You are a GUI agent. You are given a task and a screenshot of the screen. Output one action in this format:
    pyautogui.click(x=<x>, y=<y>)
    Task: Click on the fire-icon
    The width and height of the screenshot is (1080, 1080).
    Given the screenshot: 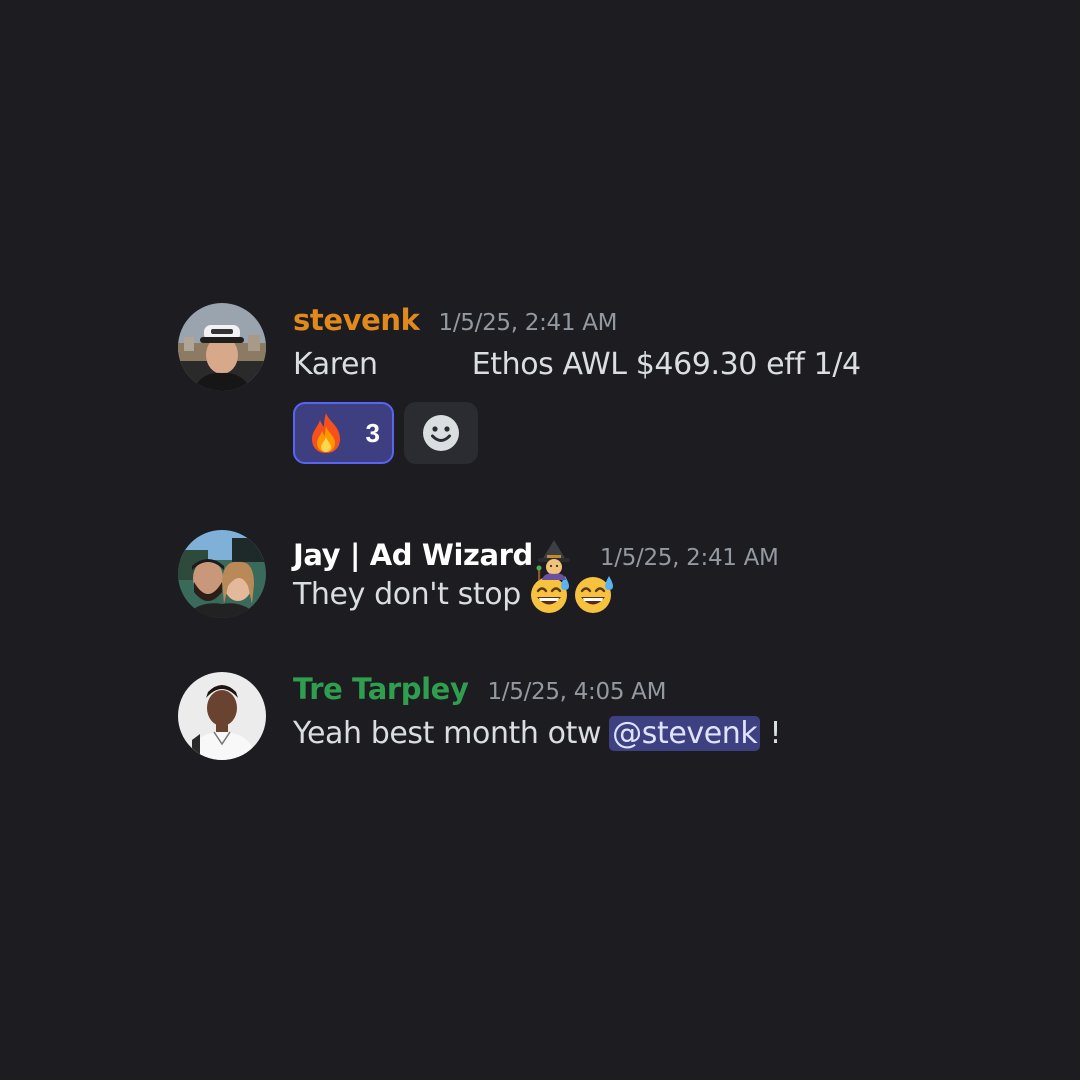 What is the action you would take?
    pyautogui.click(x=326, y=433)
    